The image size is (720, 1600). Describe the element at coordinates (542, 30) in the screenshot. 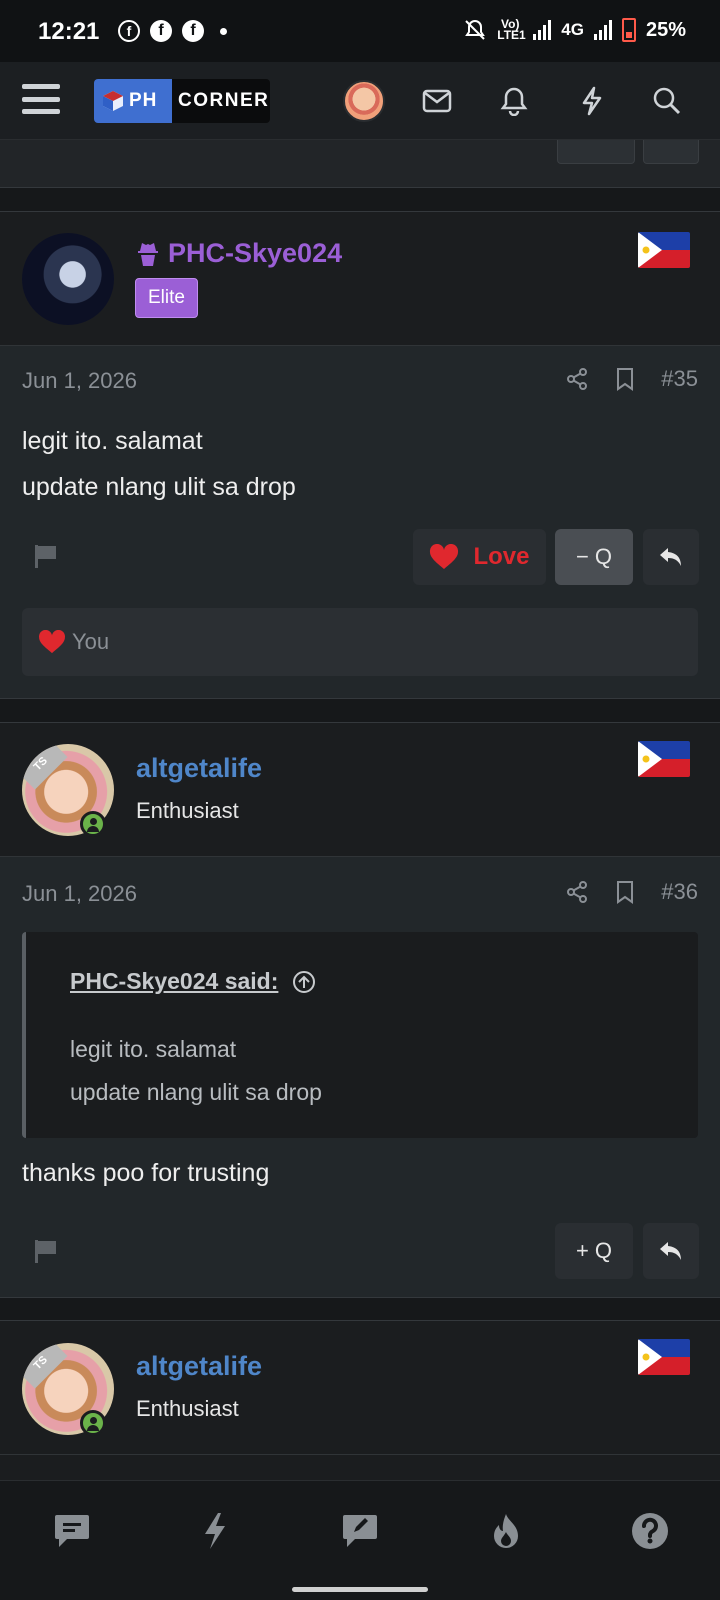

I see `signal-icon` at that location.